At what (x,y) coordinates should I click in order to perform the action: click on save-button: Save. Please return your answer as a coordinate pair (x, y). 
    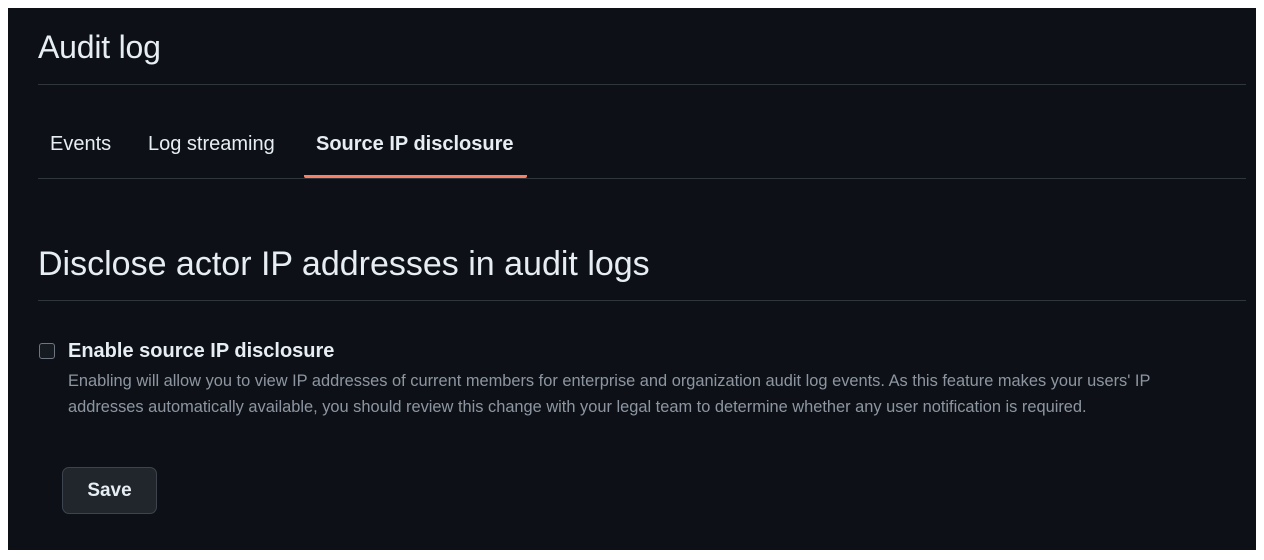
    Looking at the image, I should click on (109, 490).